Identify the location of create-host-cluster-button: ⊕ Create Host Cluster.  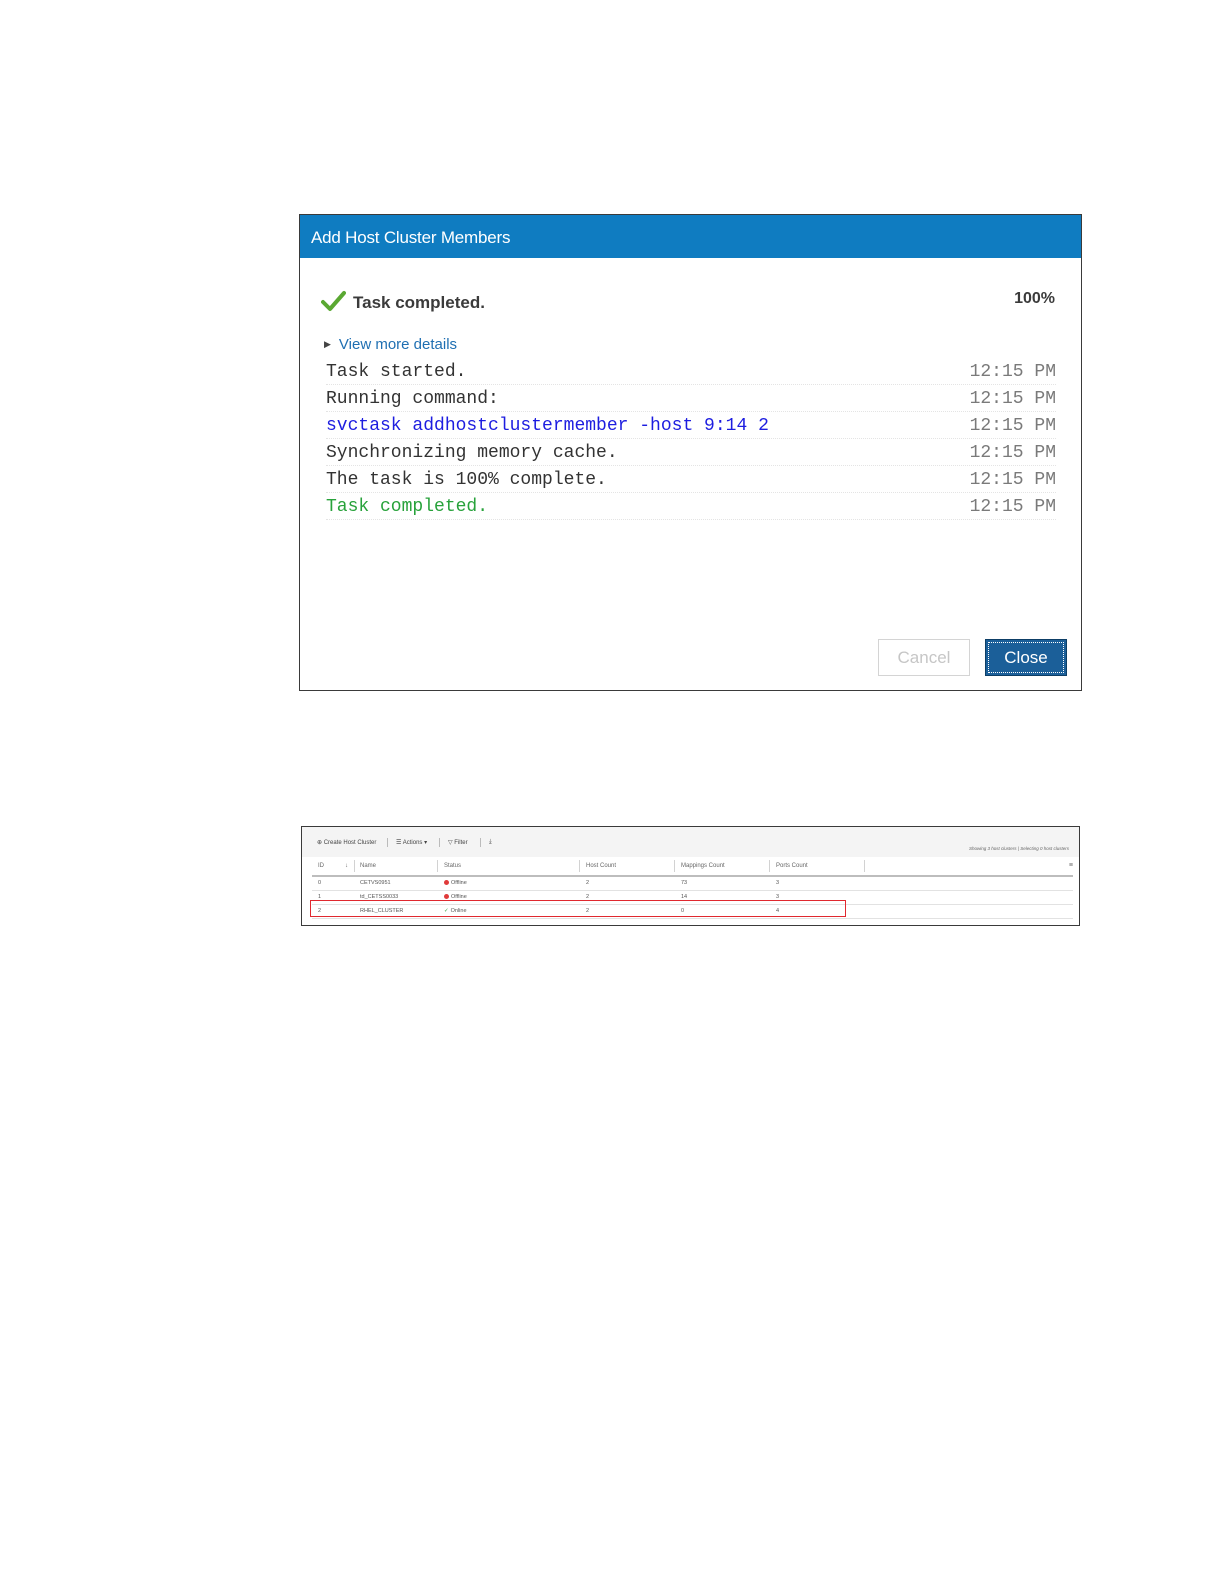
(346, 842).